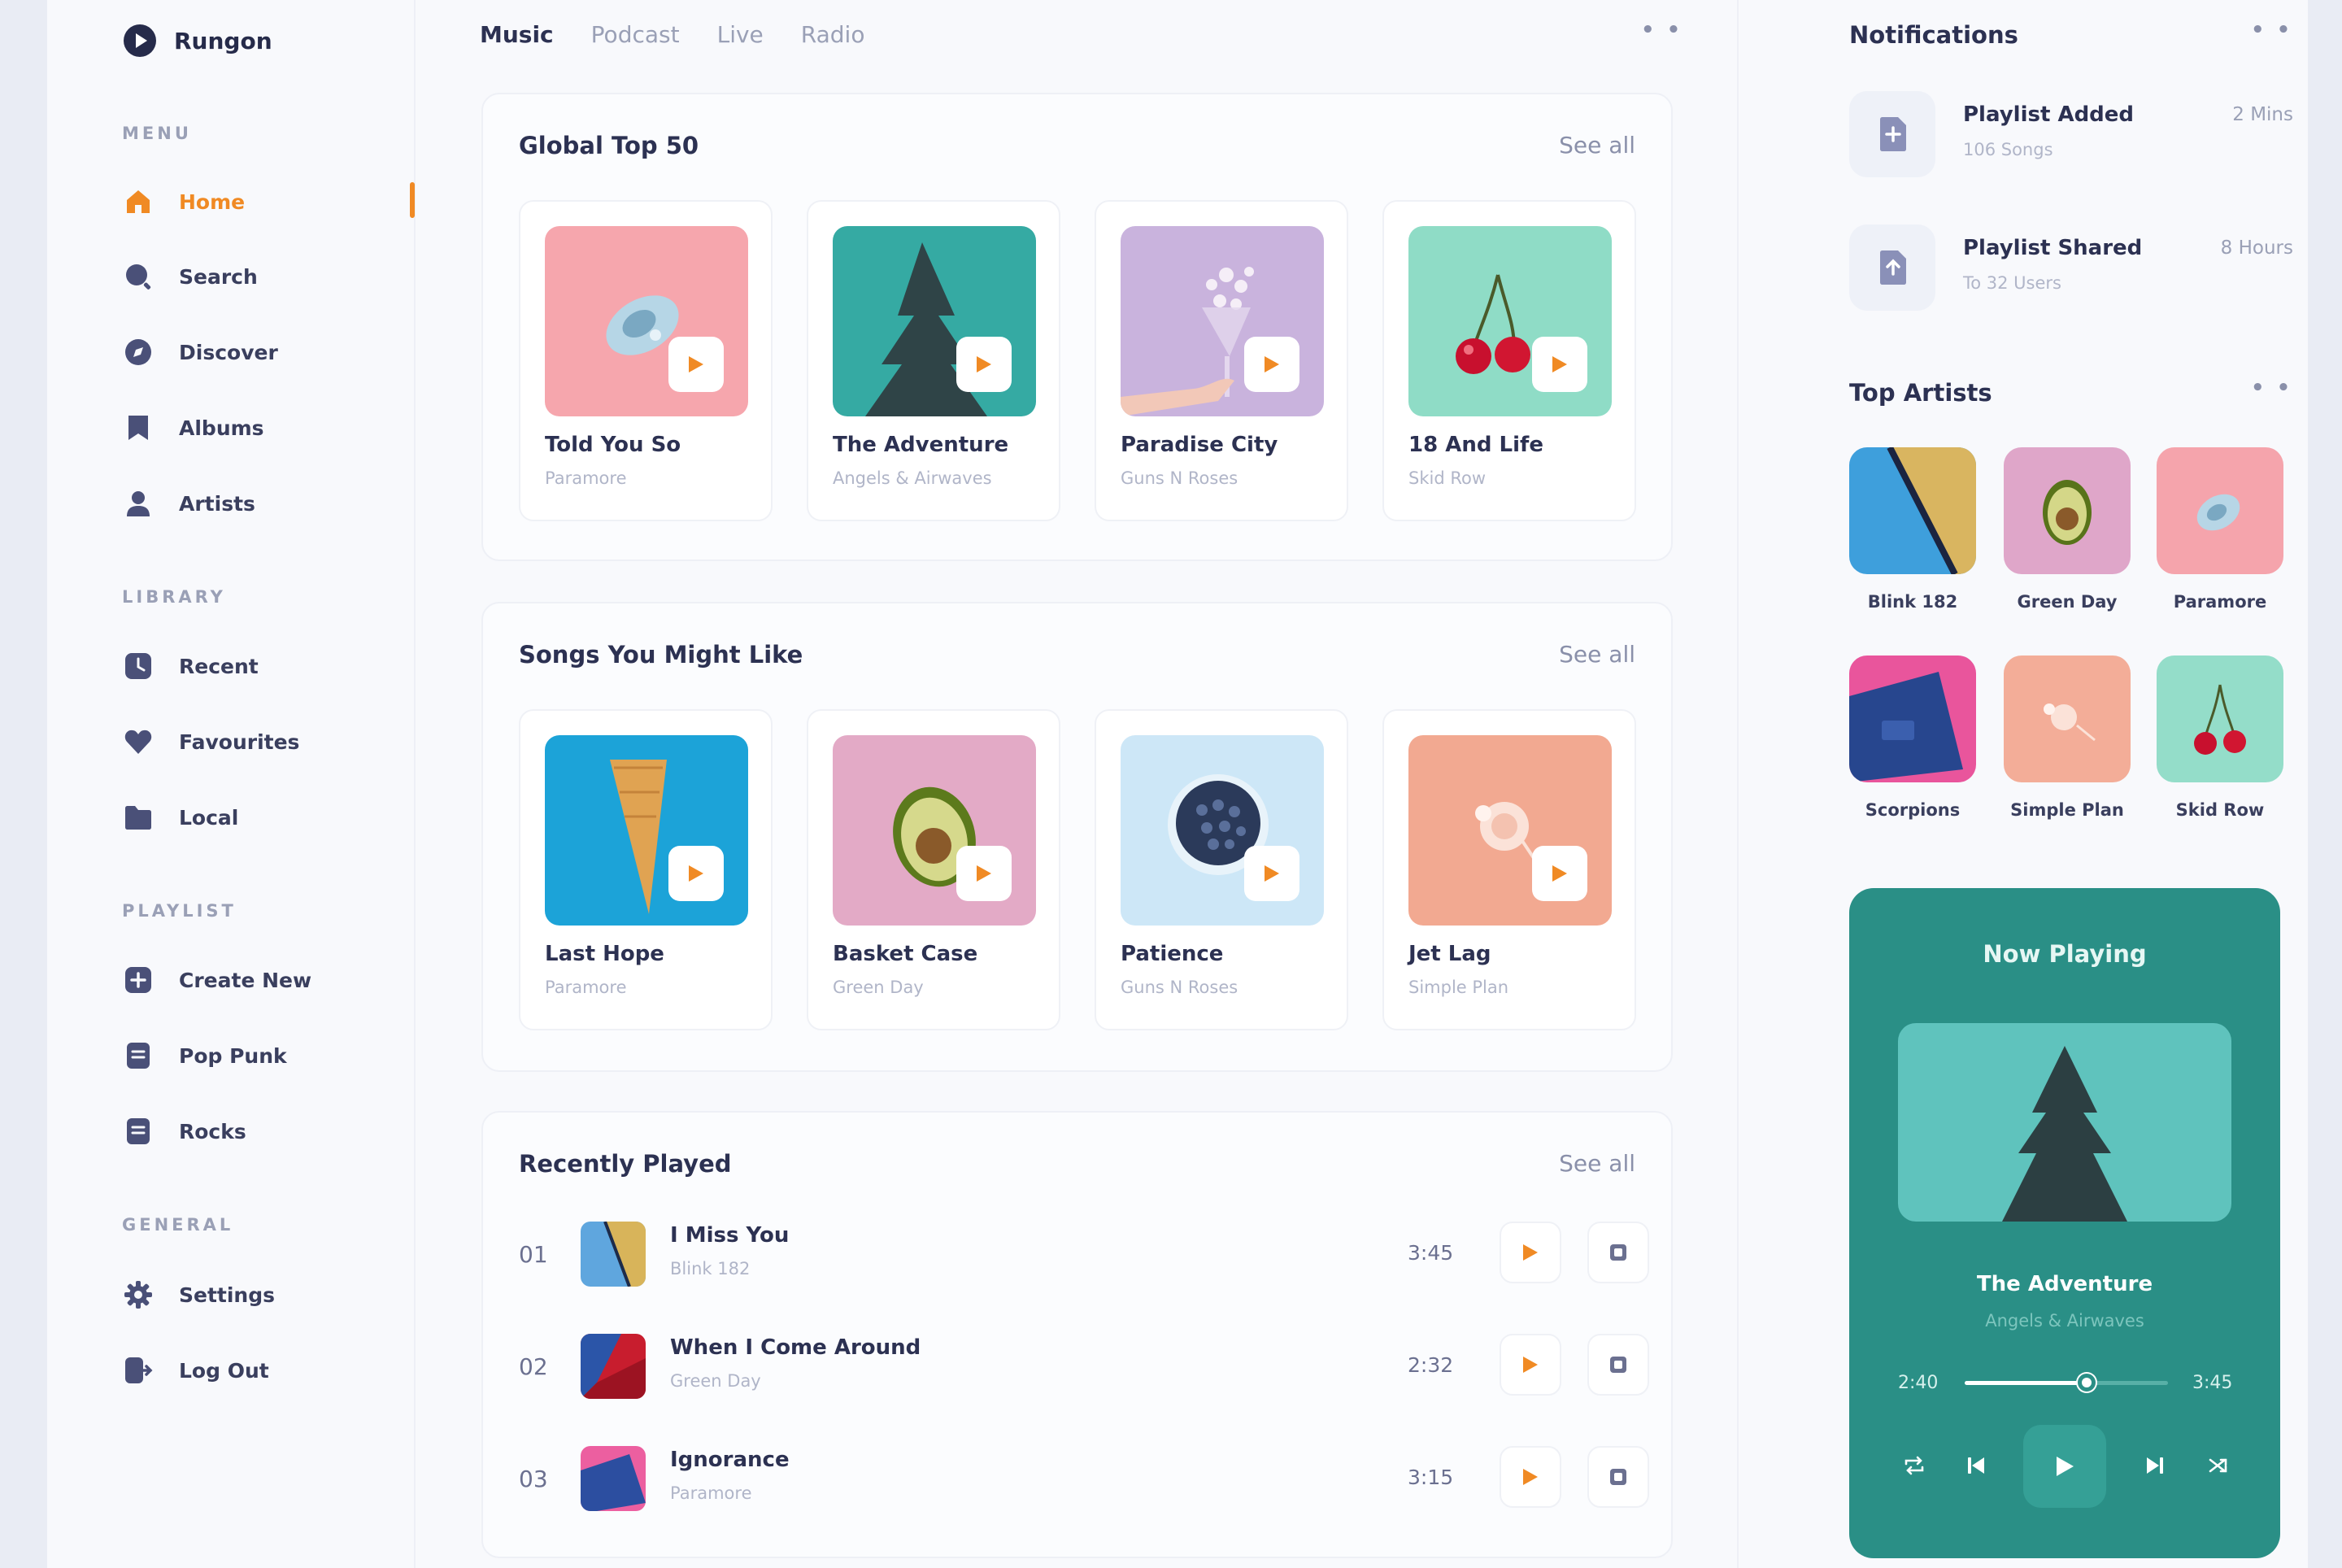  I want to click on sidebar-item-albums: Albums, so click(258, 427).